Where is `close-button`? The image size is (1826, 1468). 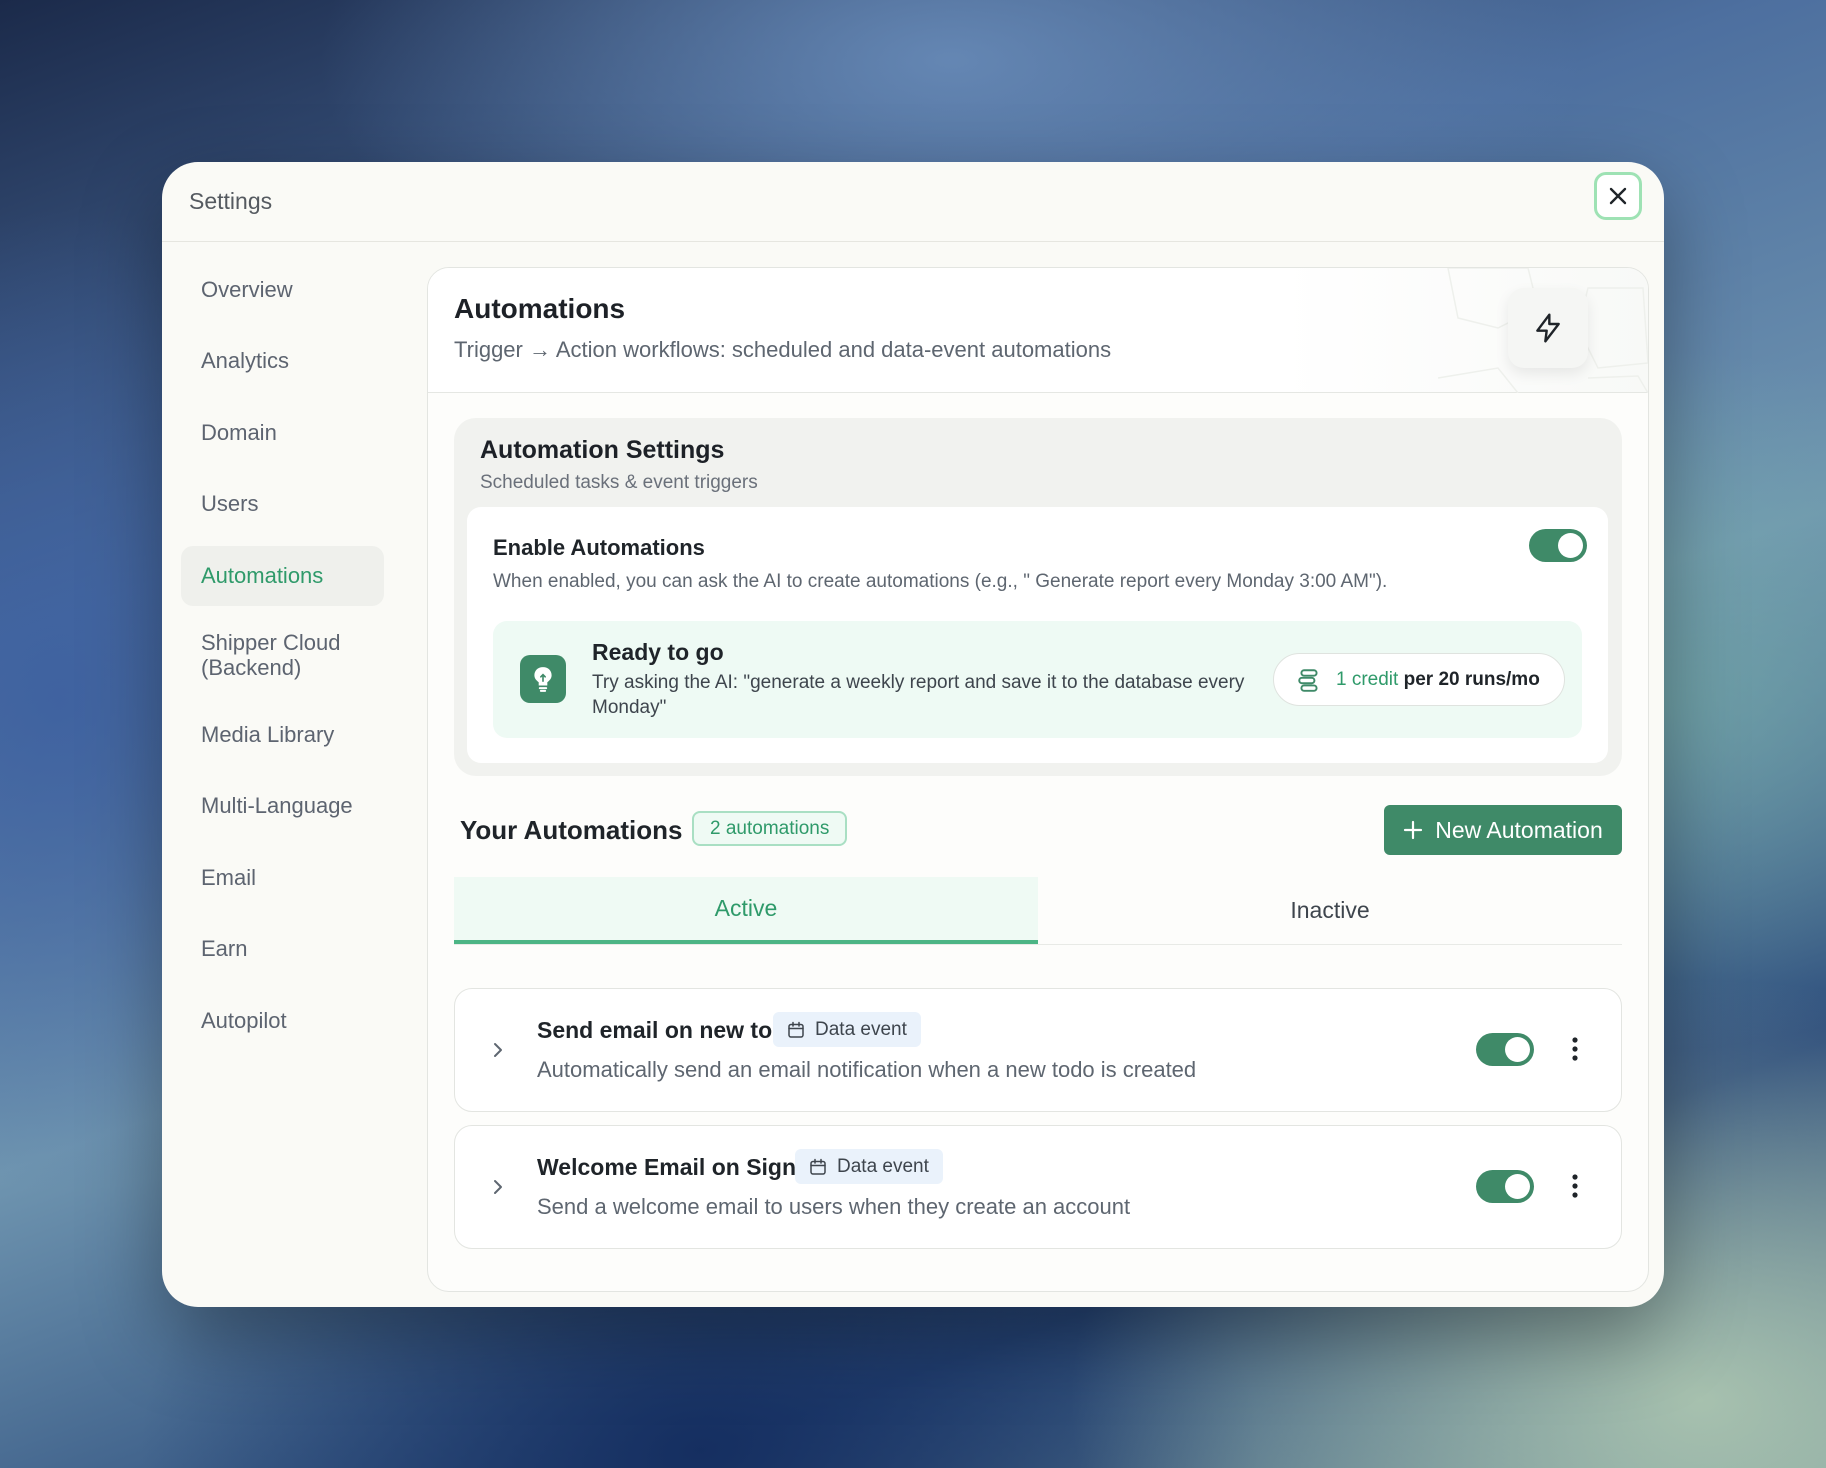 close-button is located at coordinates (1618, 196).